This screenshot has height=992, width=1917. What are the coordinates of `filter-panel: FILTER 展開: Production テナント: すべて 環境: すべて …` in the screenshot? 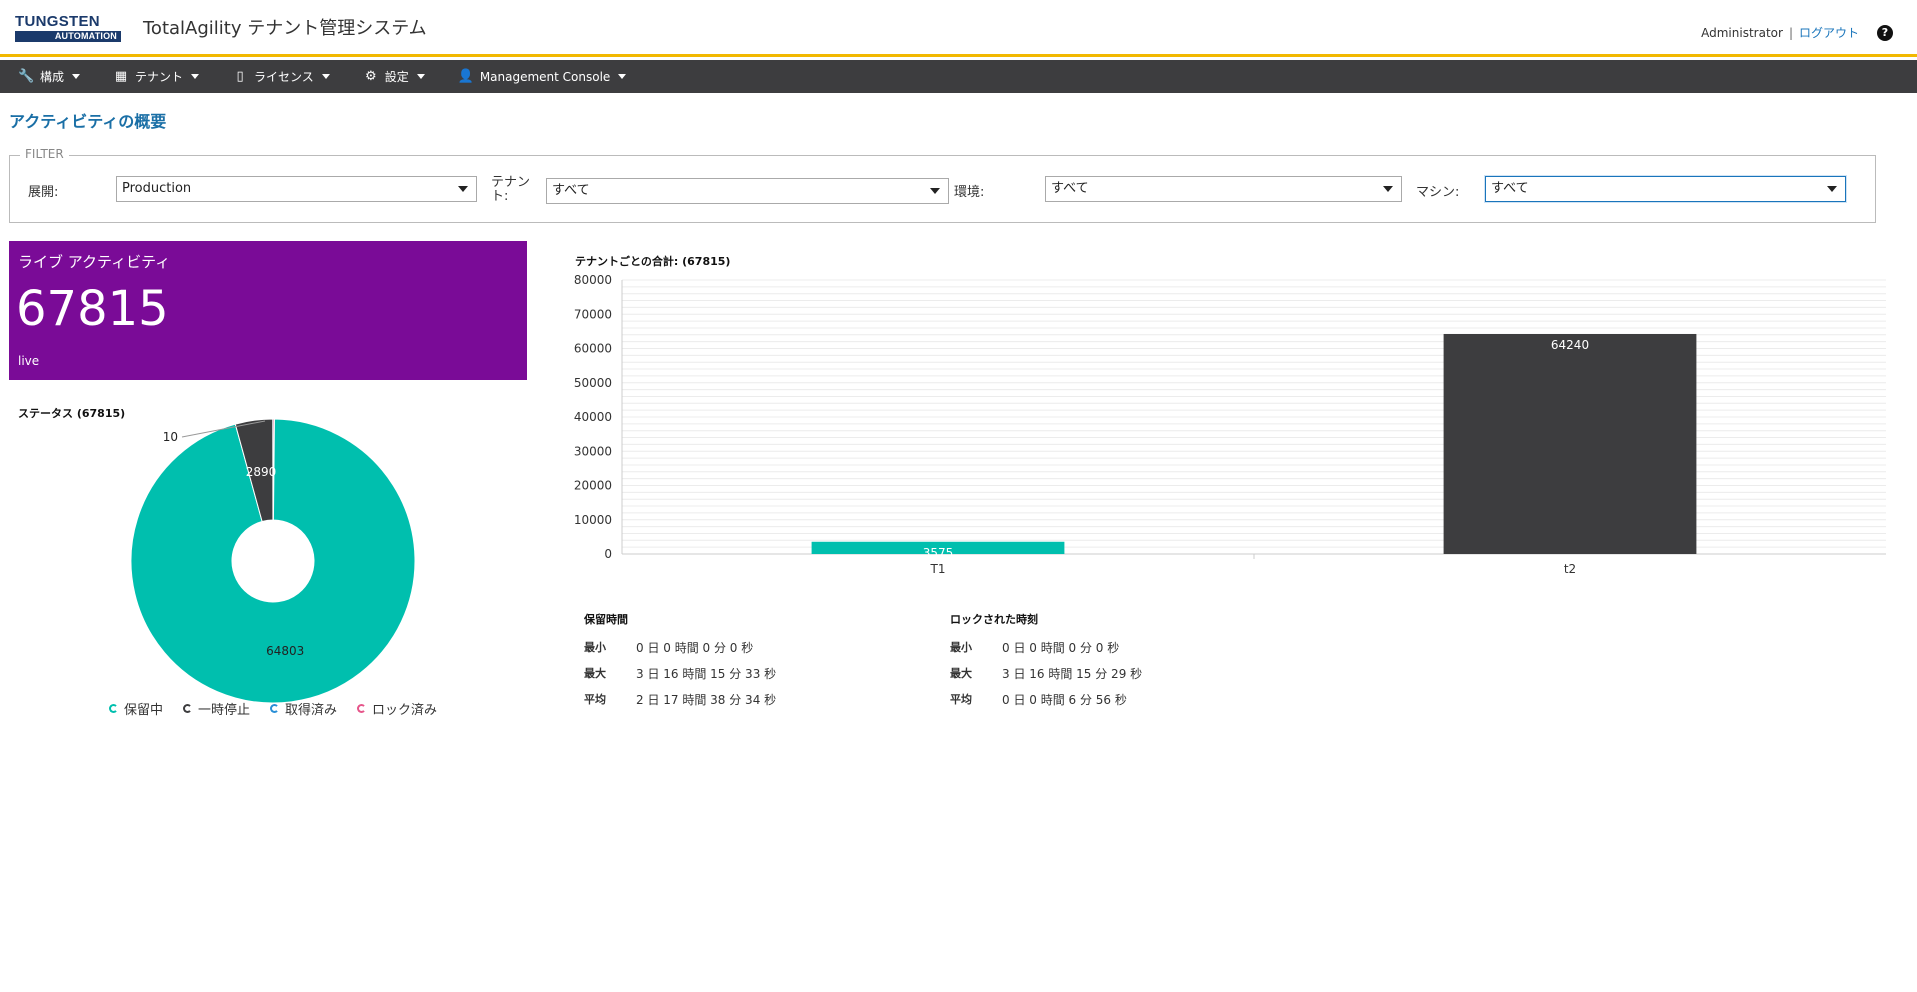 It's located at (942, 185).